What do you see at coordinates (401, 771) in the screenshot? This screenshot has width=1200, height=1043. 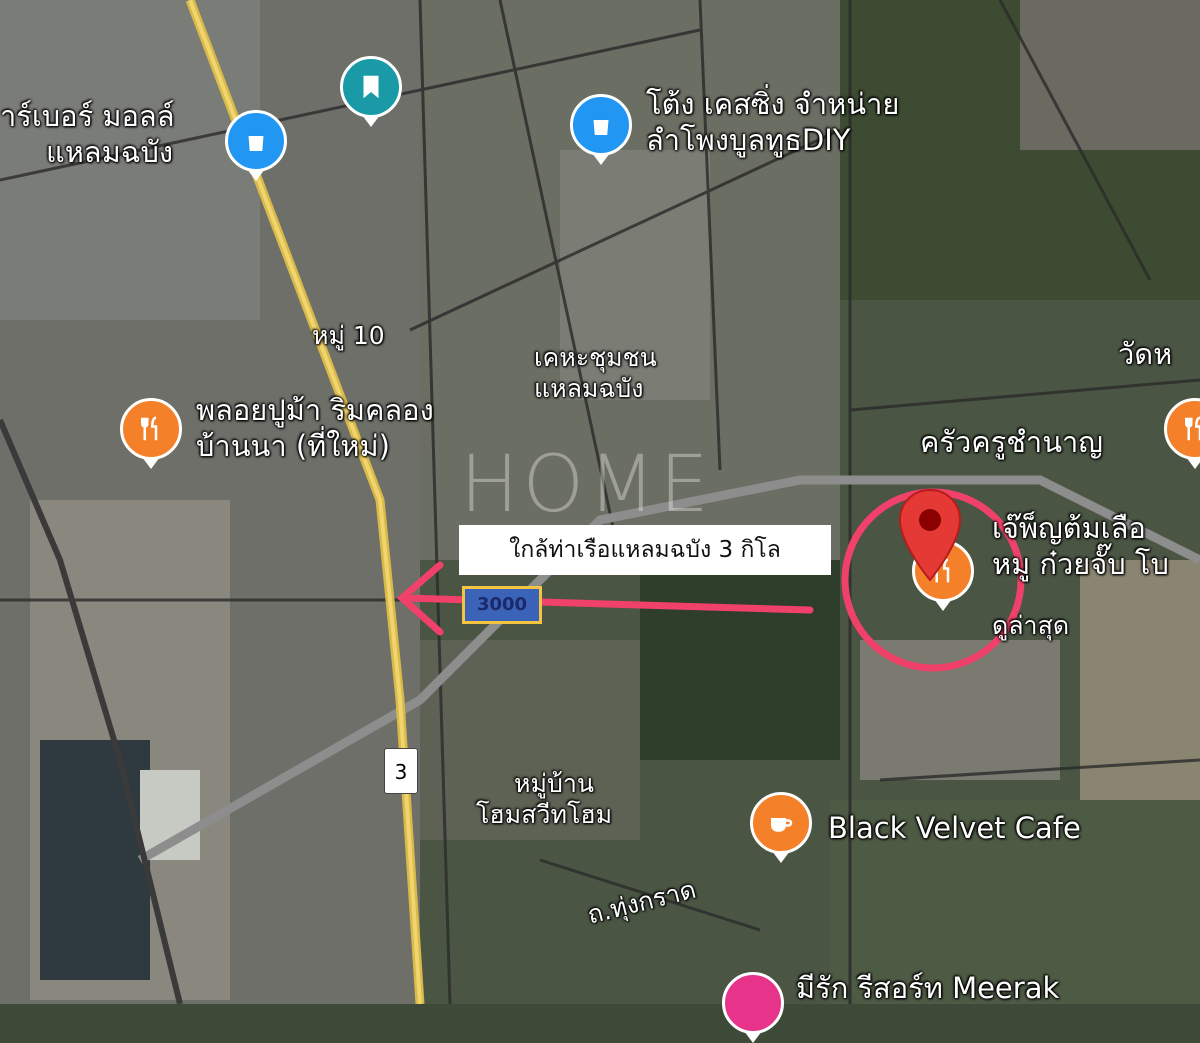 I see `route-shield: 3` at bounding box center [401, 771].